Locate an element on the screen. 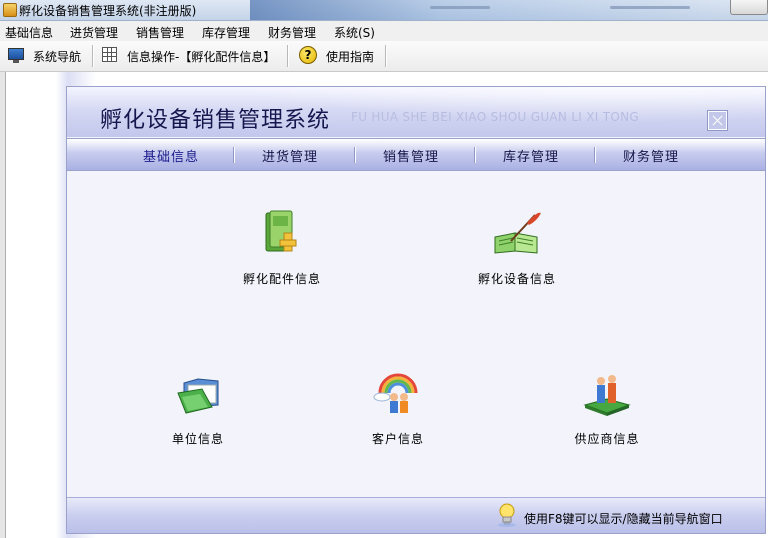  incubator-equipment-label: 孵化设备信息 is located at coordinates (516, 279).